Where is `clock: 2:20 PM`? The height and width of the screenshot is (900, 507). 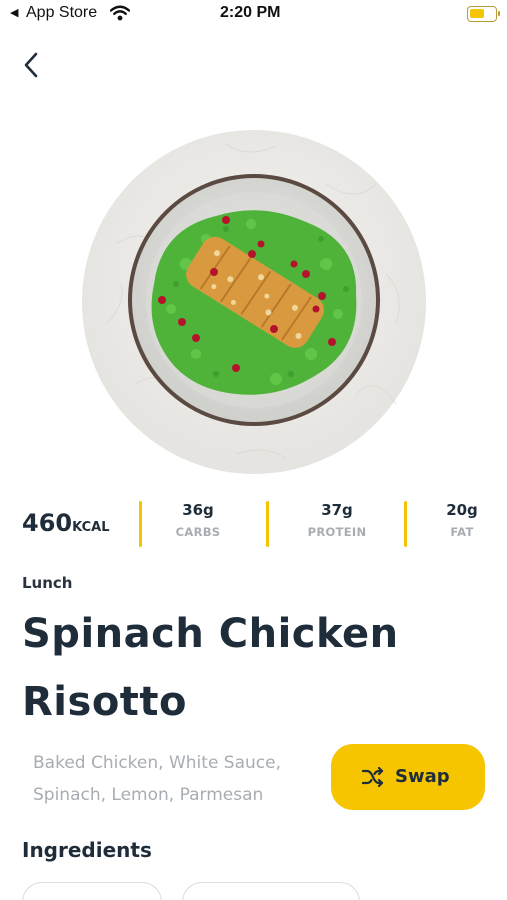
clock: 2:20 PM is located at coordinates (250, 12).